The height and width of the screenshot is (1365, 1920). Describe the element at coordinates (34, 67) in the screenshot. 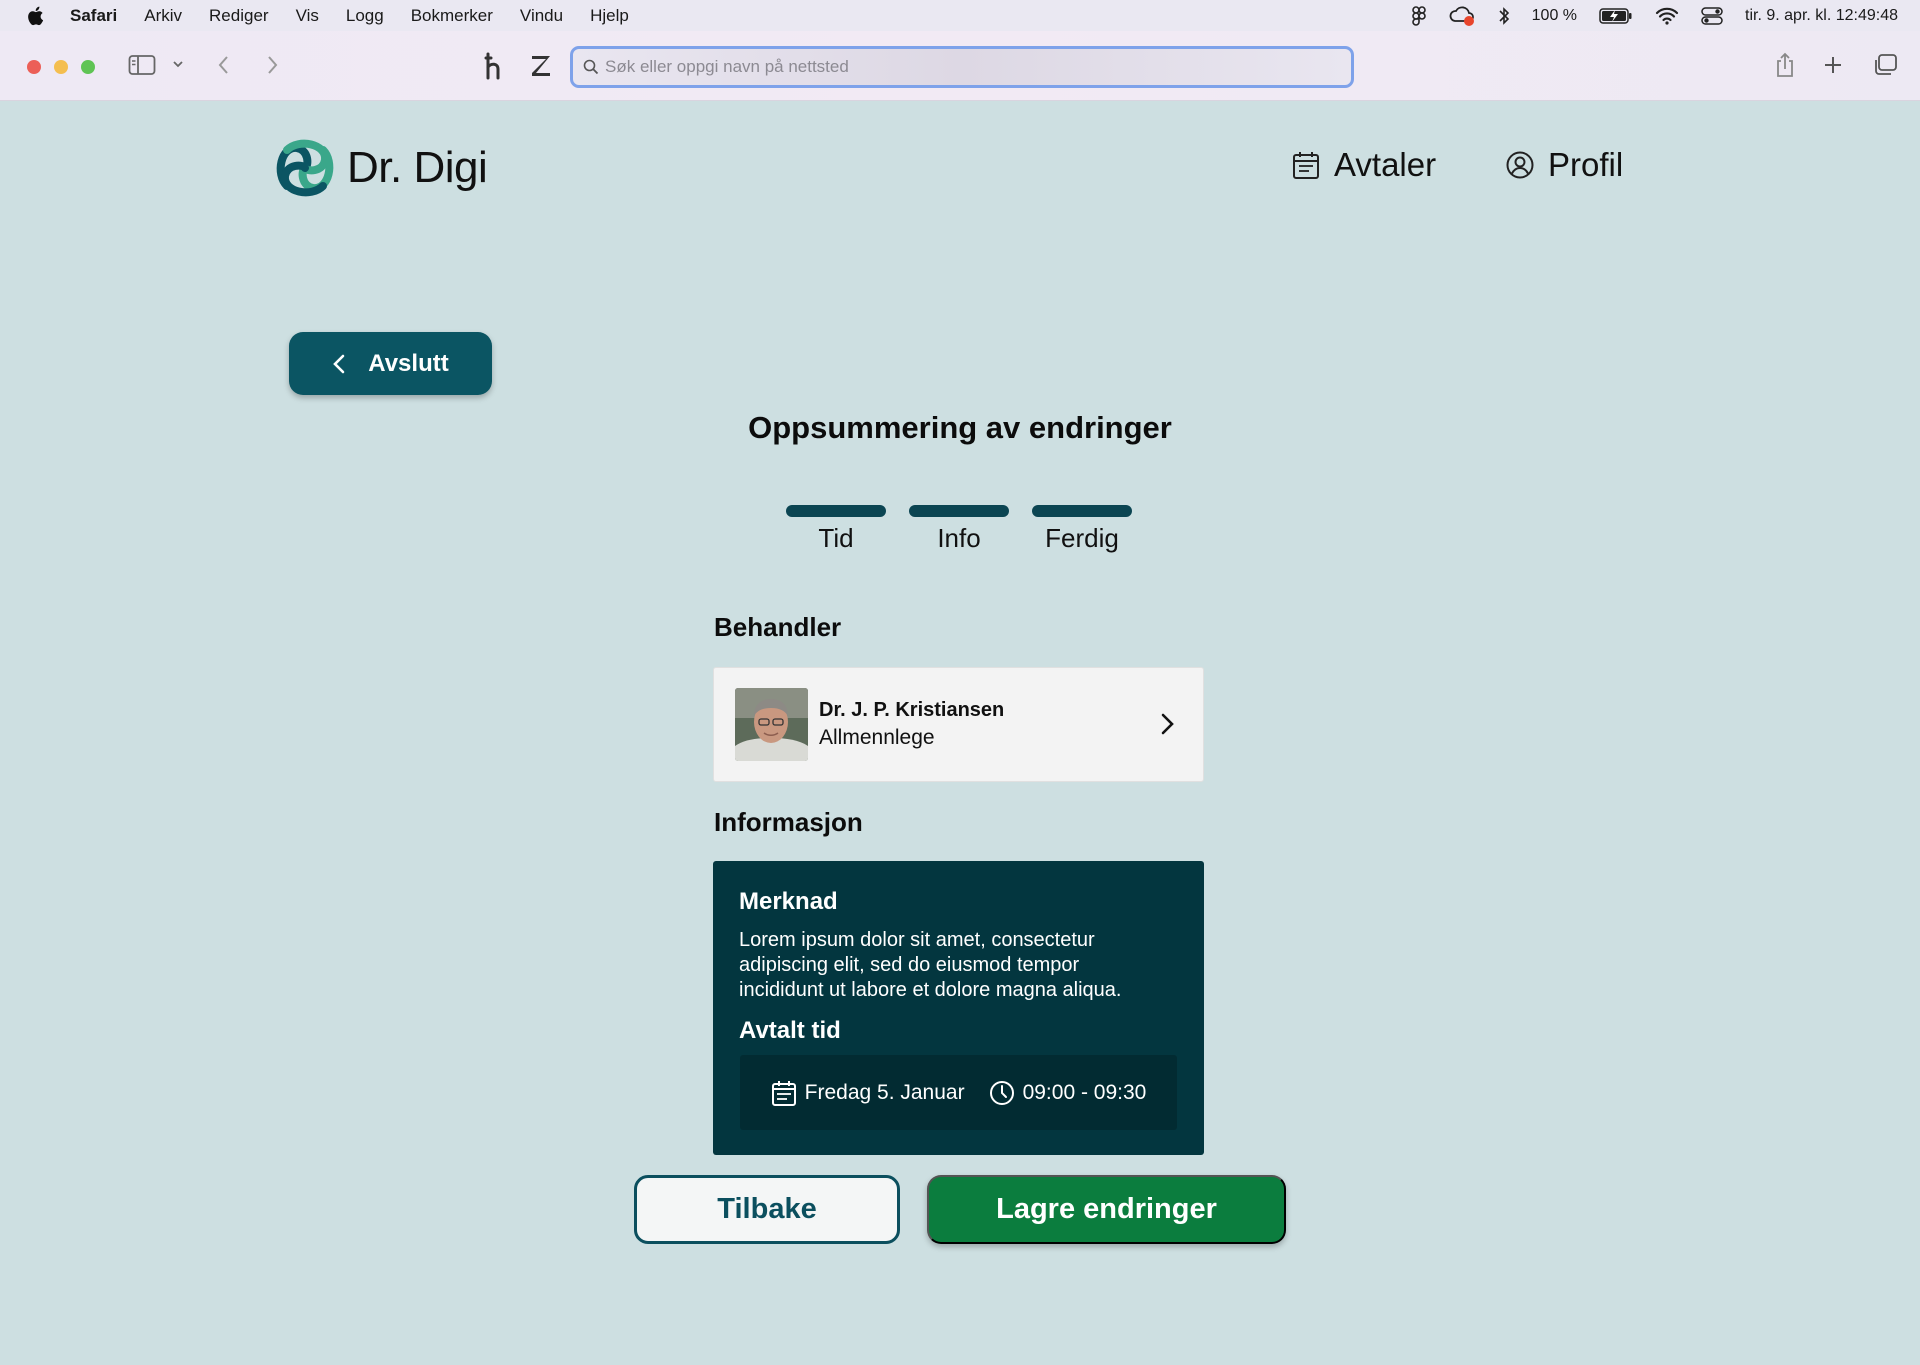

I see `window-close-button` at that location.